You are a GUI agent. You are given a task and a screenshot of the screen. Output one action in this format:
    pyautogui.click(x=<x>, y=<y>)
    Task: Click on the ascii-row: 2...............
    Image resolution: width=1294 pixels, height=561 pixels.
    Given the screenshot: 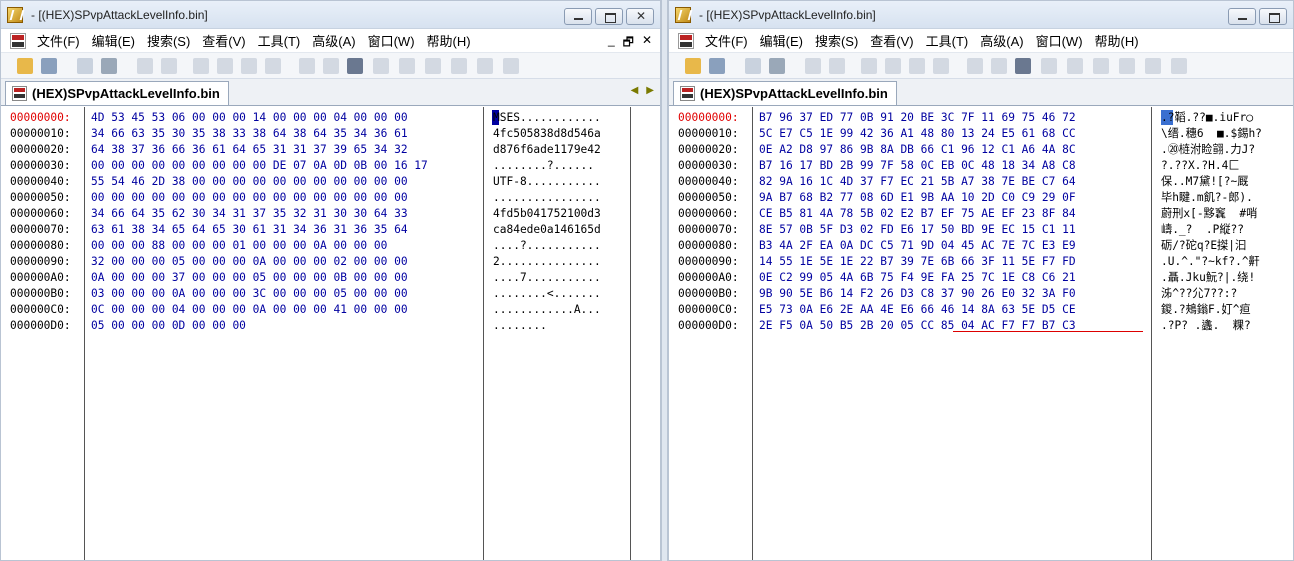 What is the action you would take?
    pyautogui.click(x=547, y=262)
    